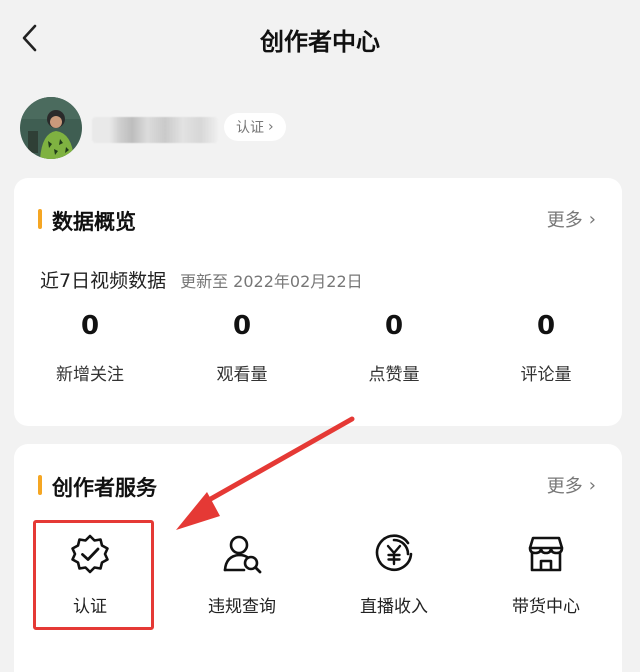 The height and width of the screenshot is (672, 640). I want to click on stats-updated-label: 更新至 2022年02月22日, so click(271, 281).